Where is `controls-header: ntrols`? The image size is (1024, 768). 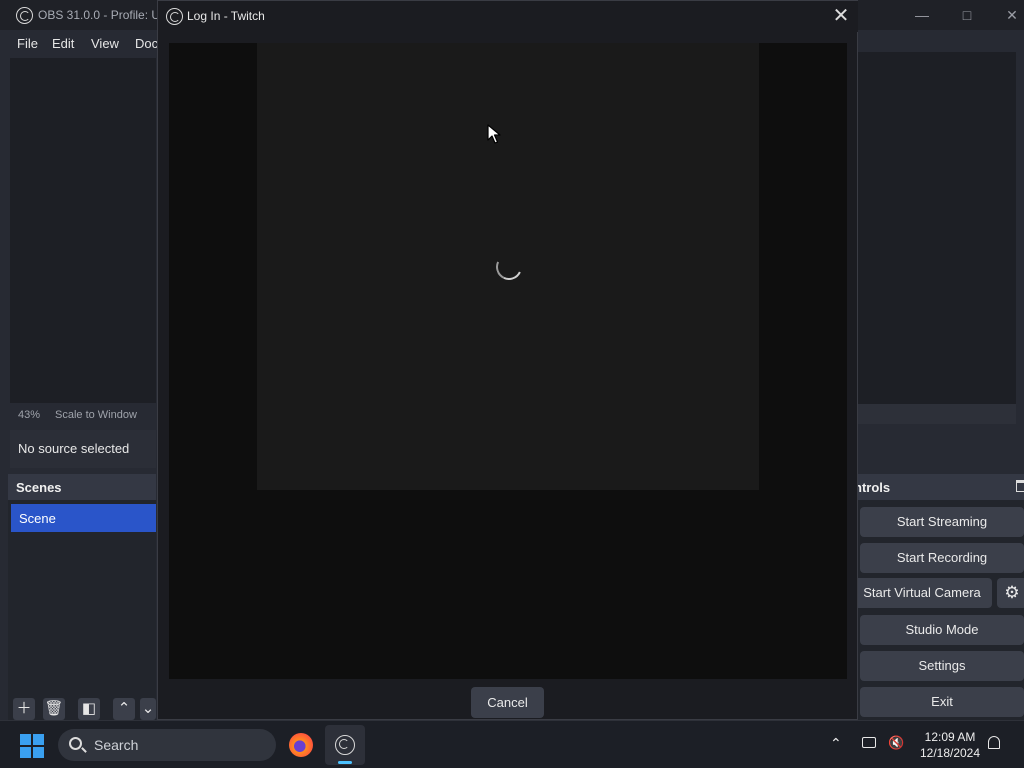
controls-header: ntrols is located at coordinates (938, 487).